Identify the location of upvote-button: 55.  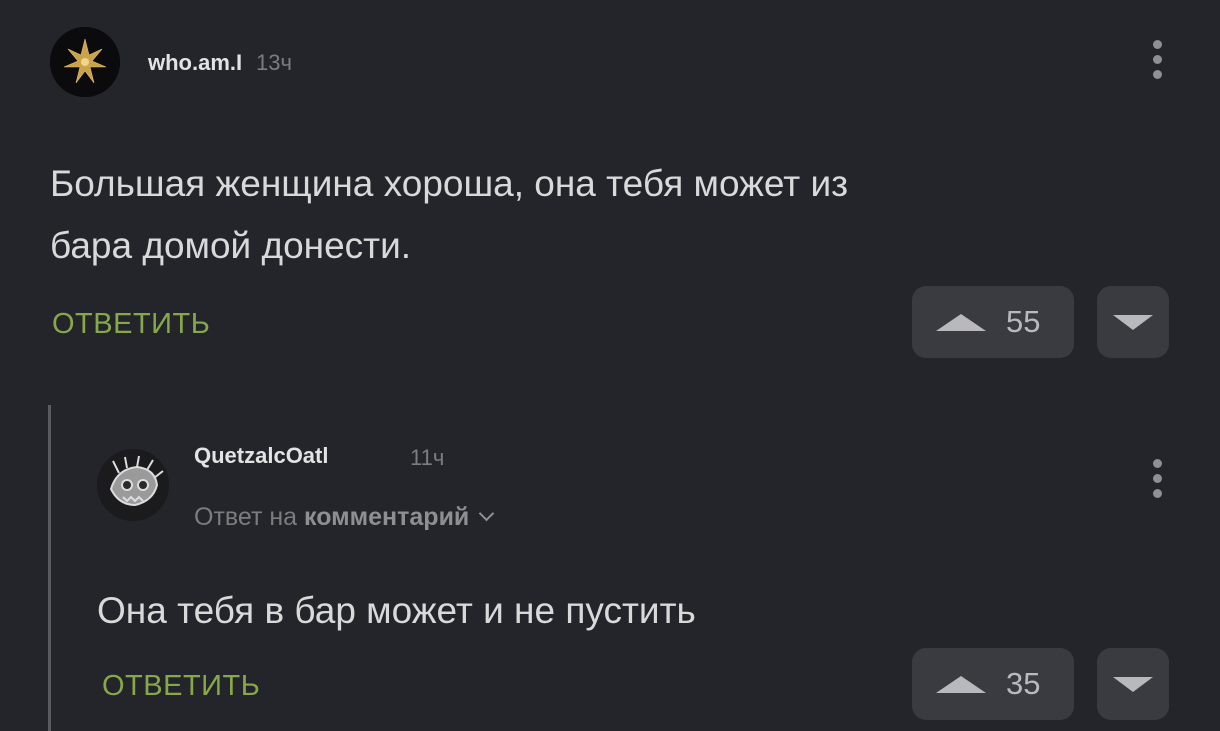
(993, 322).